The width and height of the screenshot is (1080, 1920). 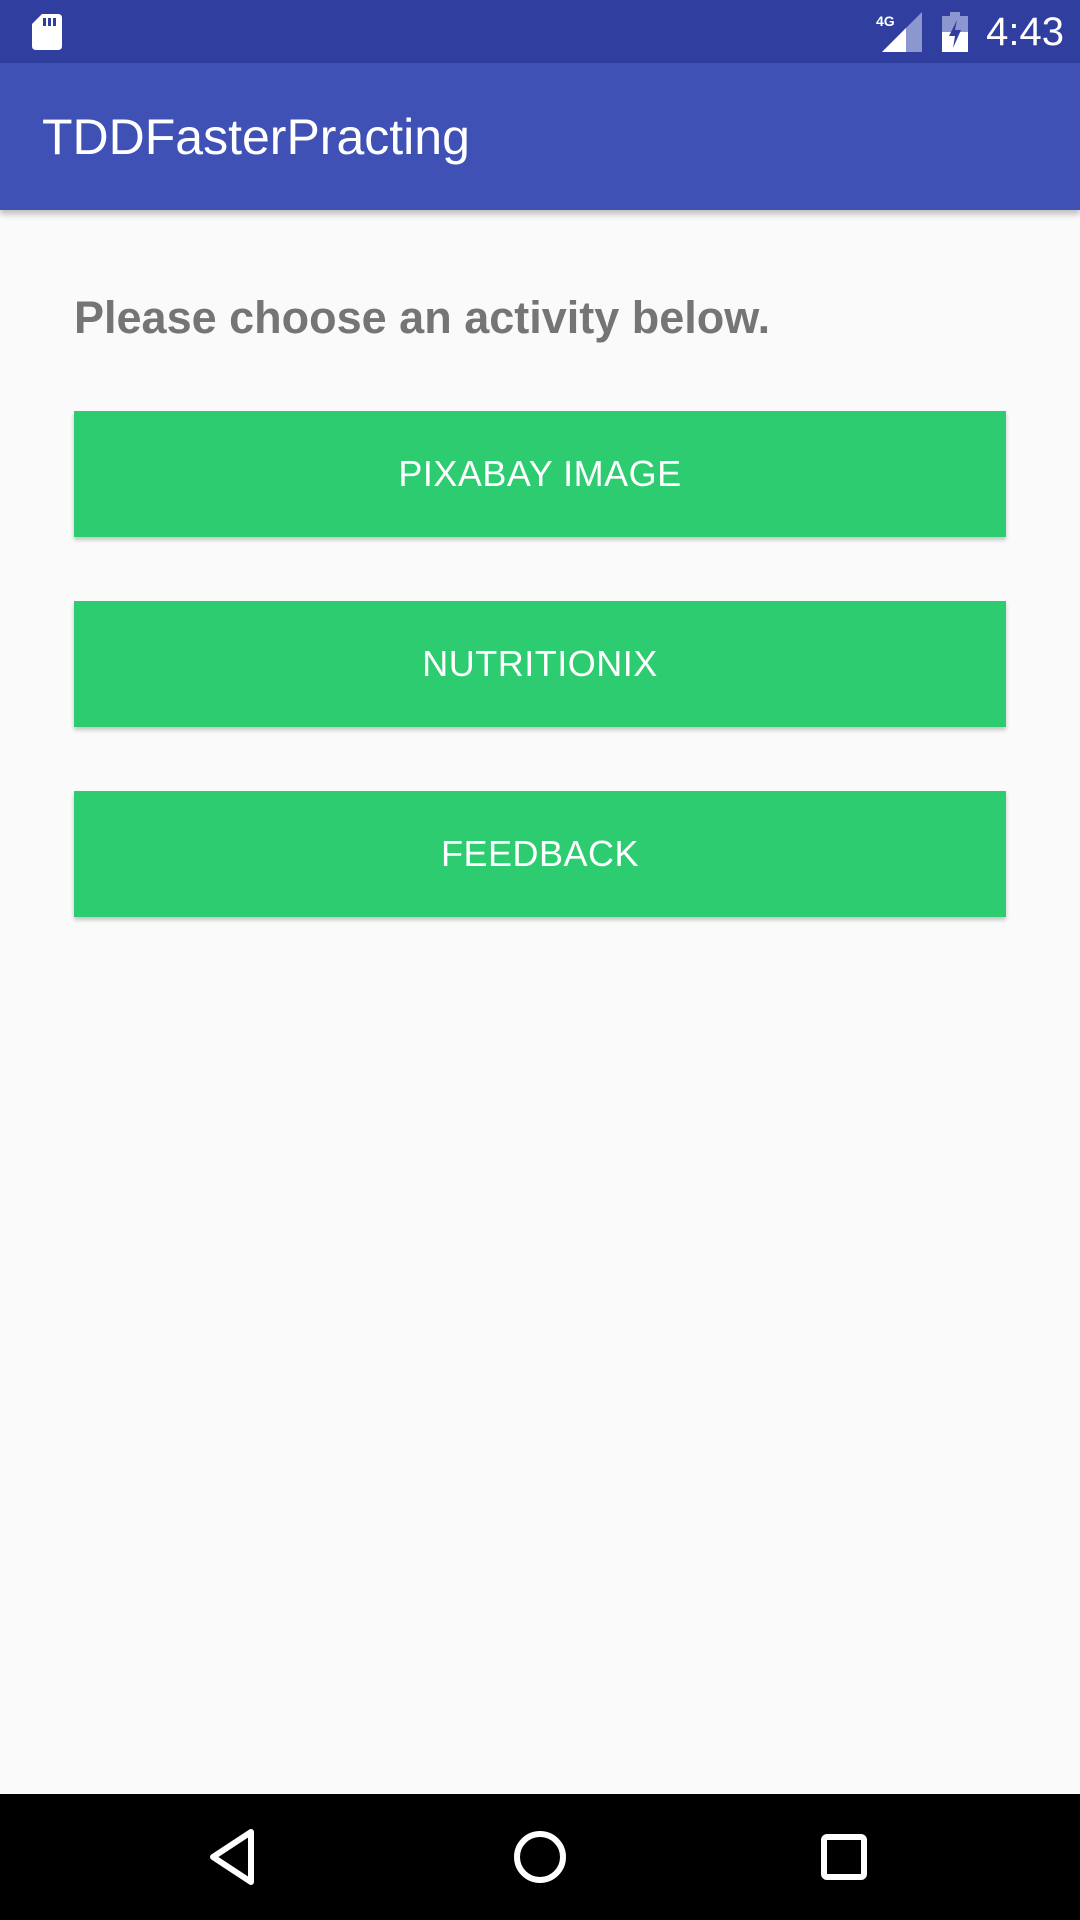 I want to click on recents-icon, so click(x=844, y=1857).